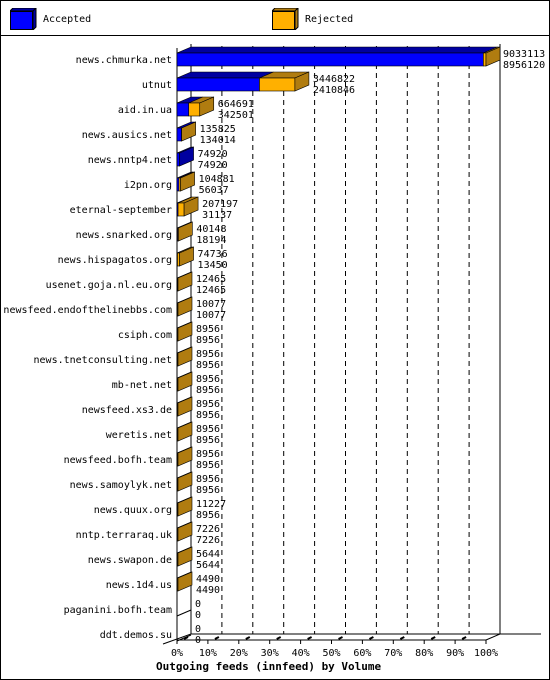  What do you see at coordinates (334, 90) in the screenshot?
I see `value-label-accepted: 2410846` at bounding box center [334, 90].